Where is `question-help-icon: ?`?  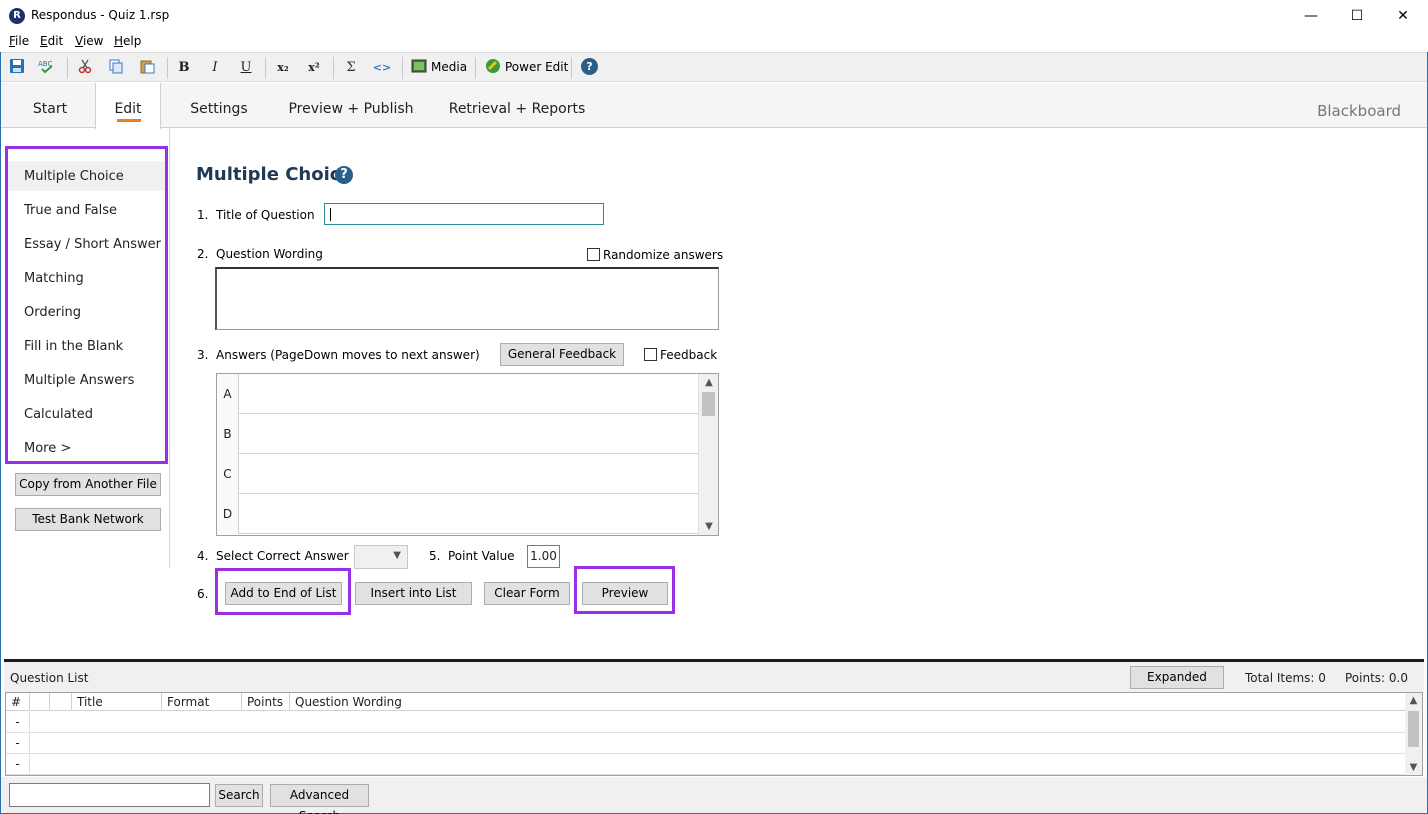
question-help-icon: ? is located at coordinates (344, 175).